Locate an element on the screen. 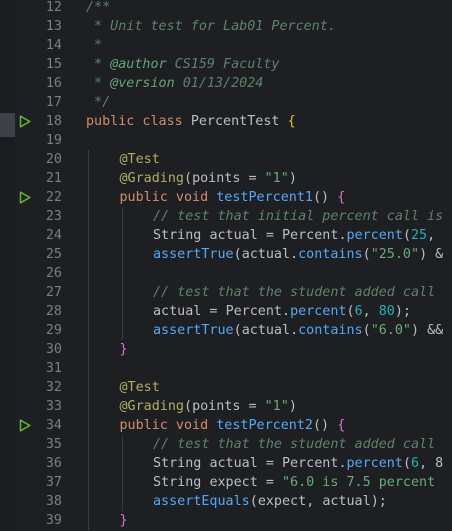 This screenshot has height=531, width=452. code-token: actual is located at coordinates (266, 330).